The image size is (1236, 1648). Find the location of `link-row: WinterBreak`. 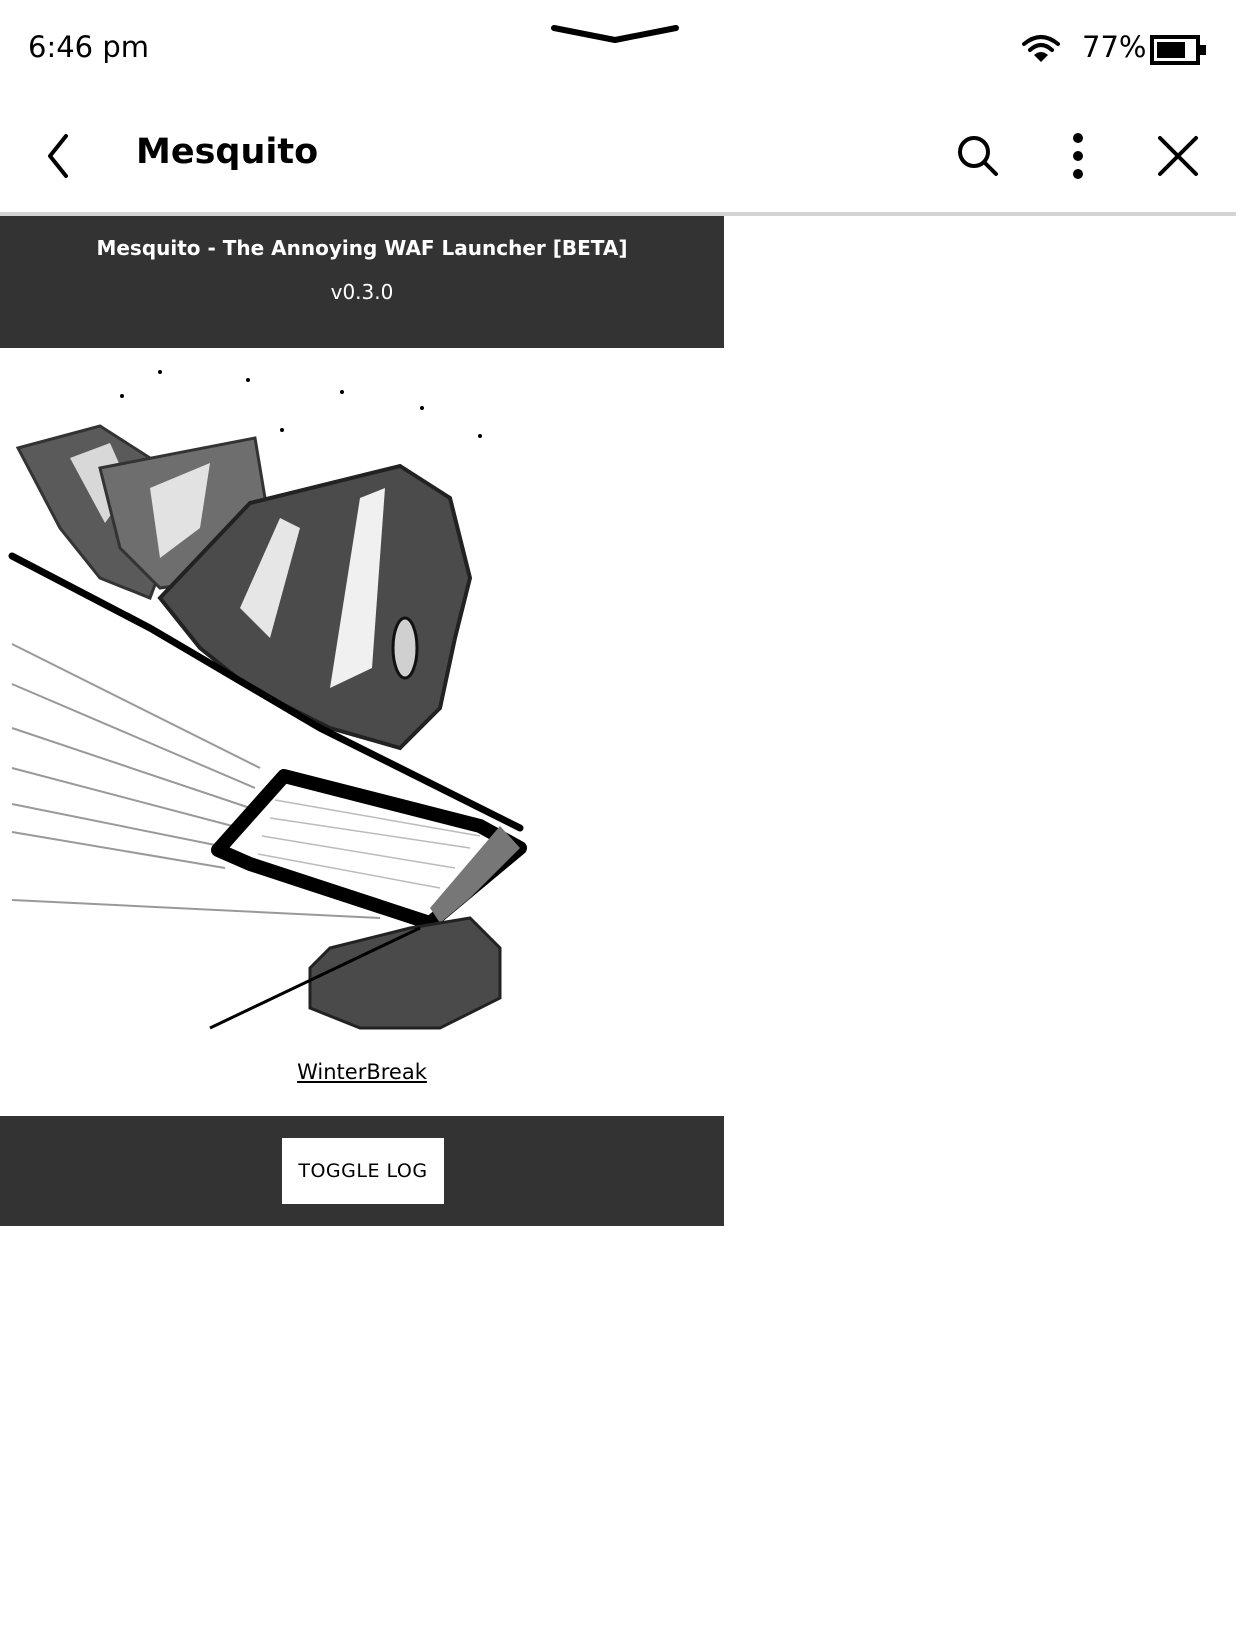

link-row: WinterBreak is located at coordinates (362, 1088).